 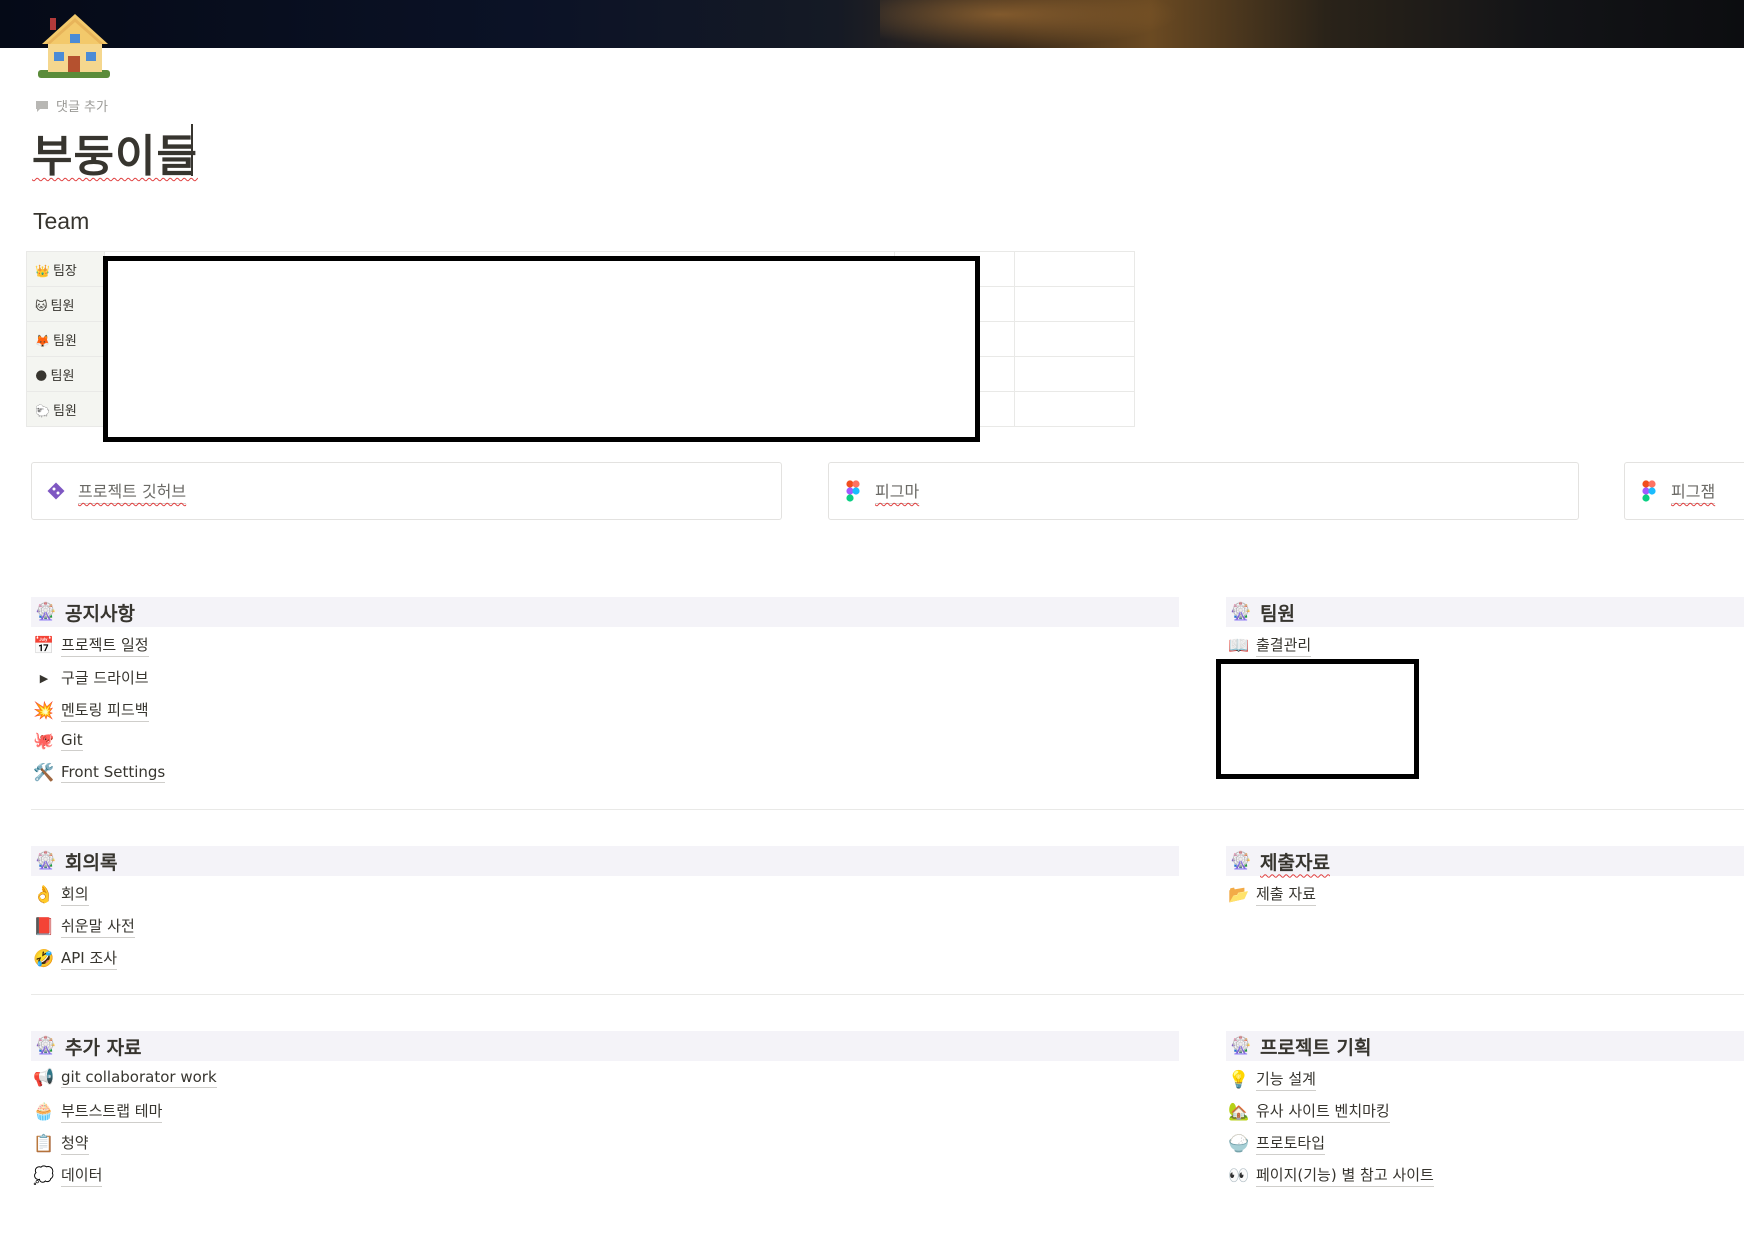 I want to click on page-link-bootstrap: 🧁 부트스트랩 테마, so click(x=98, y=1111).